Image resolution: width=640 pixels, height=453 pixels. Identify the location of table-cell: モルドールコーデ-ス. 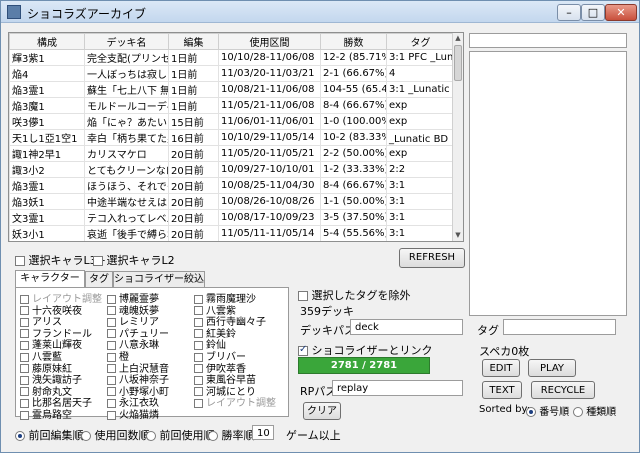
(126, 105).